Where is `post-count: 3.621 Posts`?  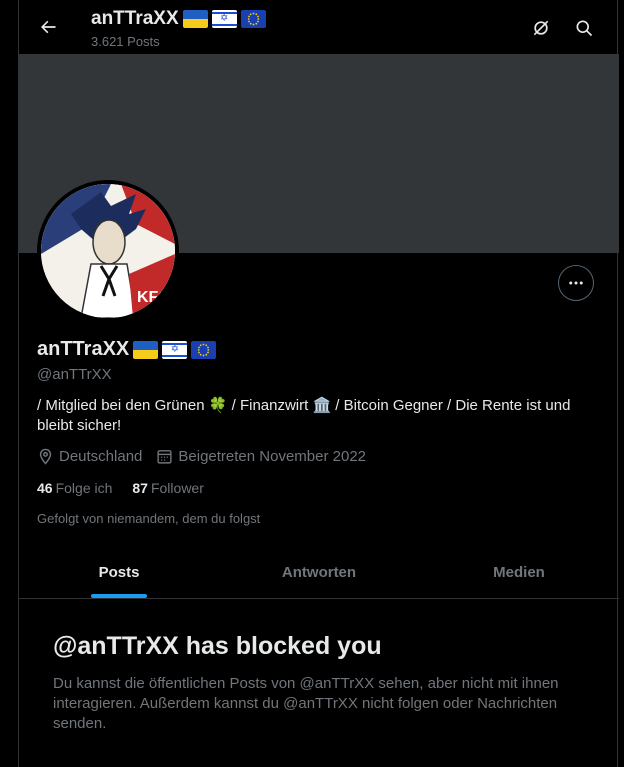 post-count: 3.621 Posts is located at coordinates (125, 41).